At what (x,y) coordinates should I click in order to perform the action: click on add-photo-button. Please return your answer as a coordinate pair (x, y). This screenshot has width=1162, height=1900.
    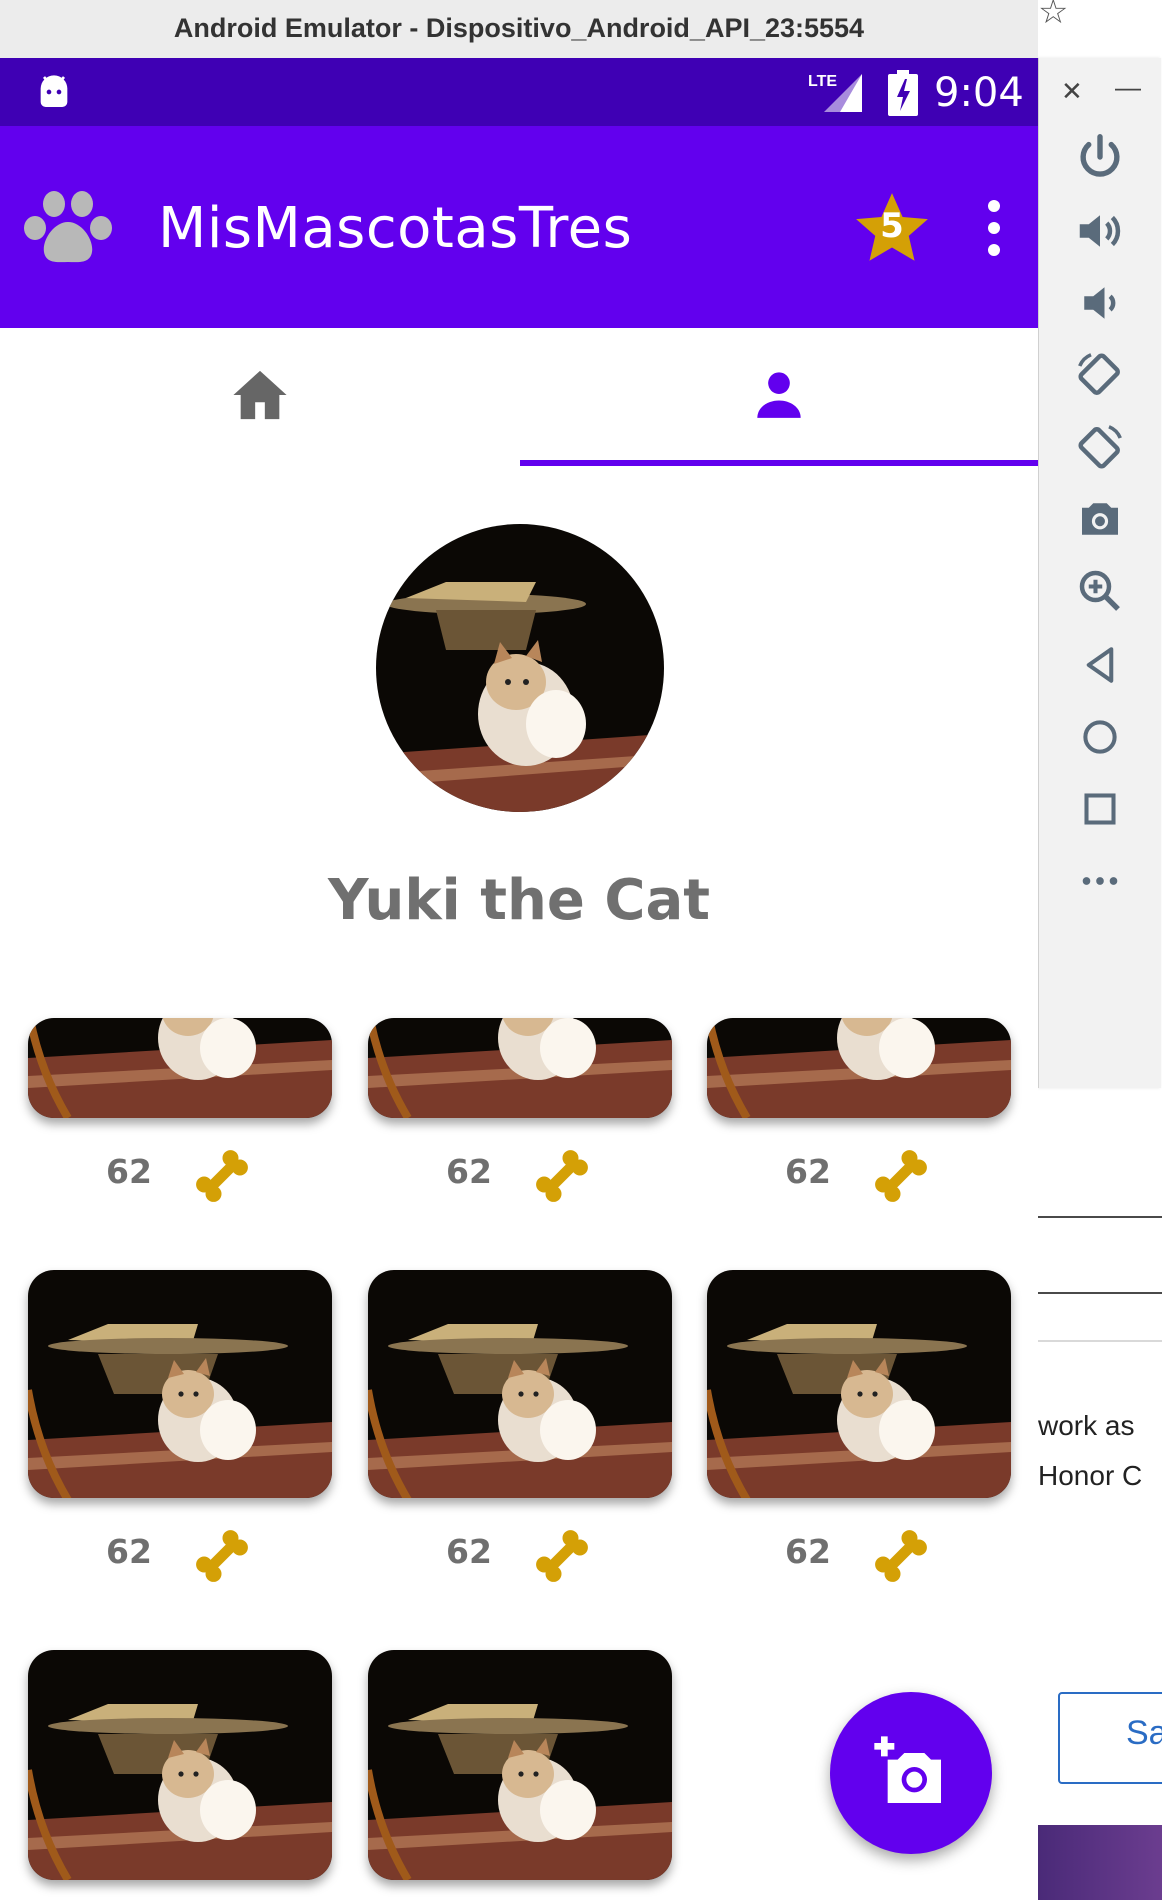
    Looking at the image, I should click on (911, 1773).